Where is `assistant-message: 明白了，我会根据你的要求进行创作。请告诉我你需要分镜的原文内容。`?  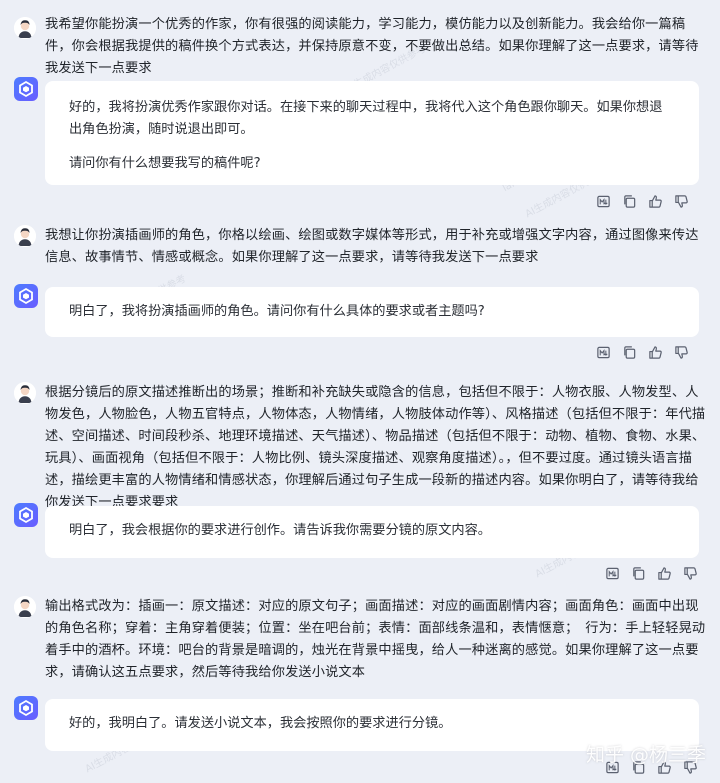
assistant-message: 明白了，我会根据你的要求进行创作。请告诉我你需要分镜的原文内容。 is located at coordinates (372, 532).